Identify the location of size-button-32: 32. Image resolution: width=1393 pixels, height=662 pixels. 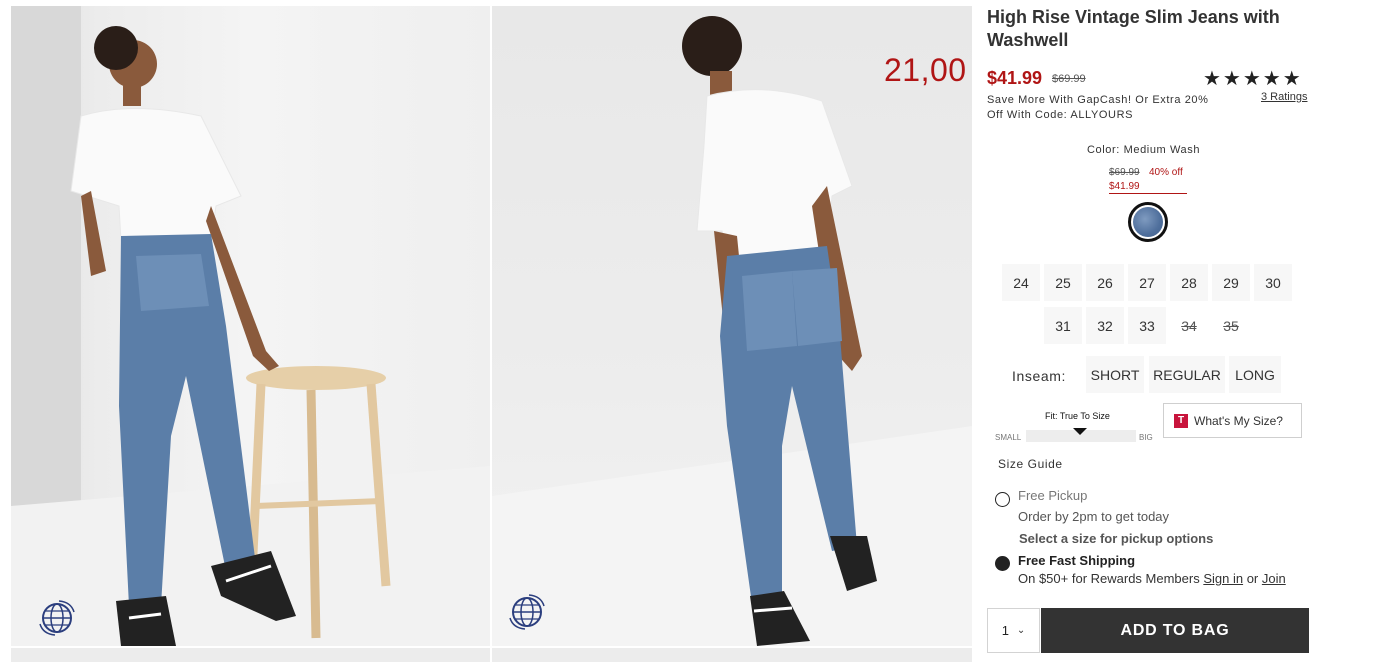
(1105, 325).